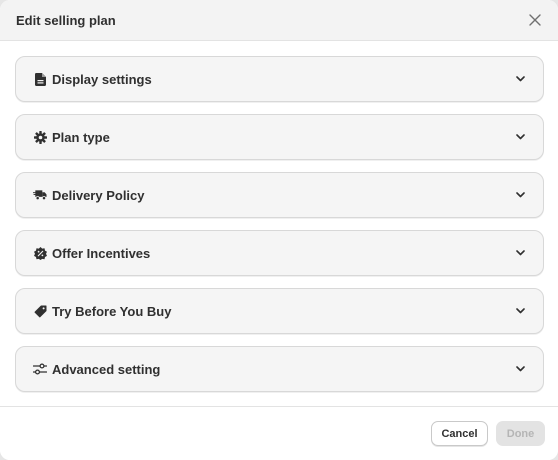 The height and width of the screenshot is (460, 558). What do you see at coordinates (279, 137) in the screenshot?
I see `section-plan-type: Plan type` at bounding box center [279, 137].